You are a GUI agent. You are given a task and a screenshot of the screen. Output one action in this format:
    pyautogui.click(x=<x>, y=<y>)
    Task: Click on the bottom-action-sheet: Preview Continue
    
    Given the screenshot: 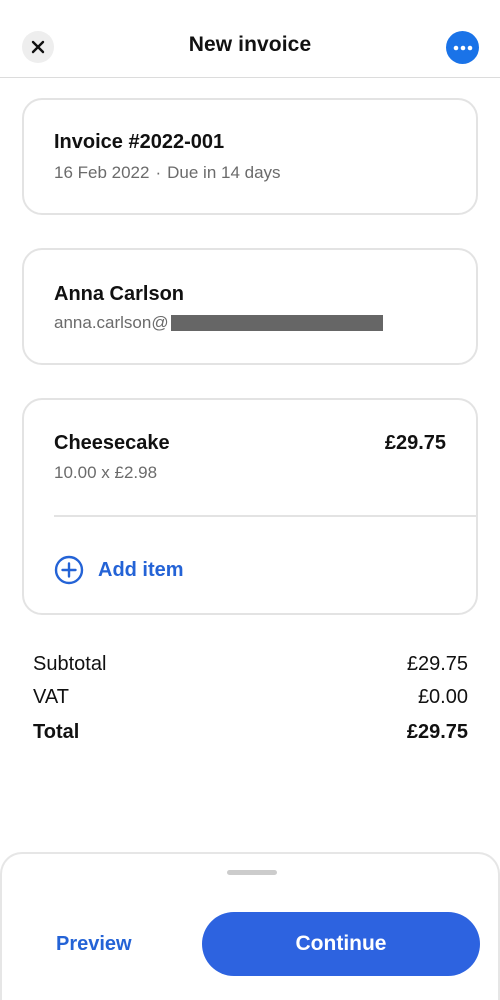 What is the action you would take?
    pyautogui.click(x=250, y=926)
    